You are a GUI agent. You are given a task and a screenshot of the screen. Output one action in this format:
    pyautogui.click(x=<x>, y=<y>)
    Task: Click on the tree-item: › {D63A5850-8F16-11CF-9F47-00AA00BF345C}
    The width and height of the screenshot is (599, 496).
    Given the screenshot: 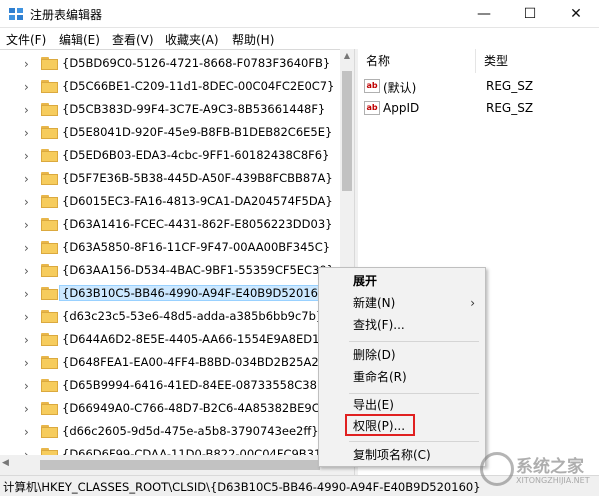 What is the action you would take?
    pyautogui.click(x=170, y=248)
    